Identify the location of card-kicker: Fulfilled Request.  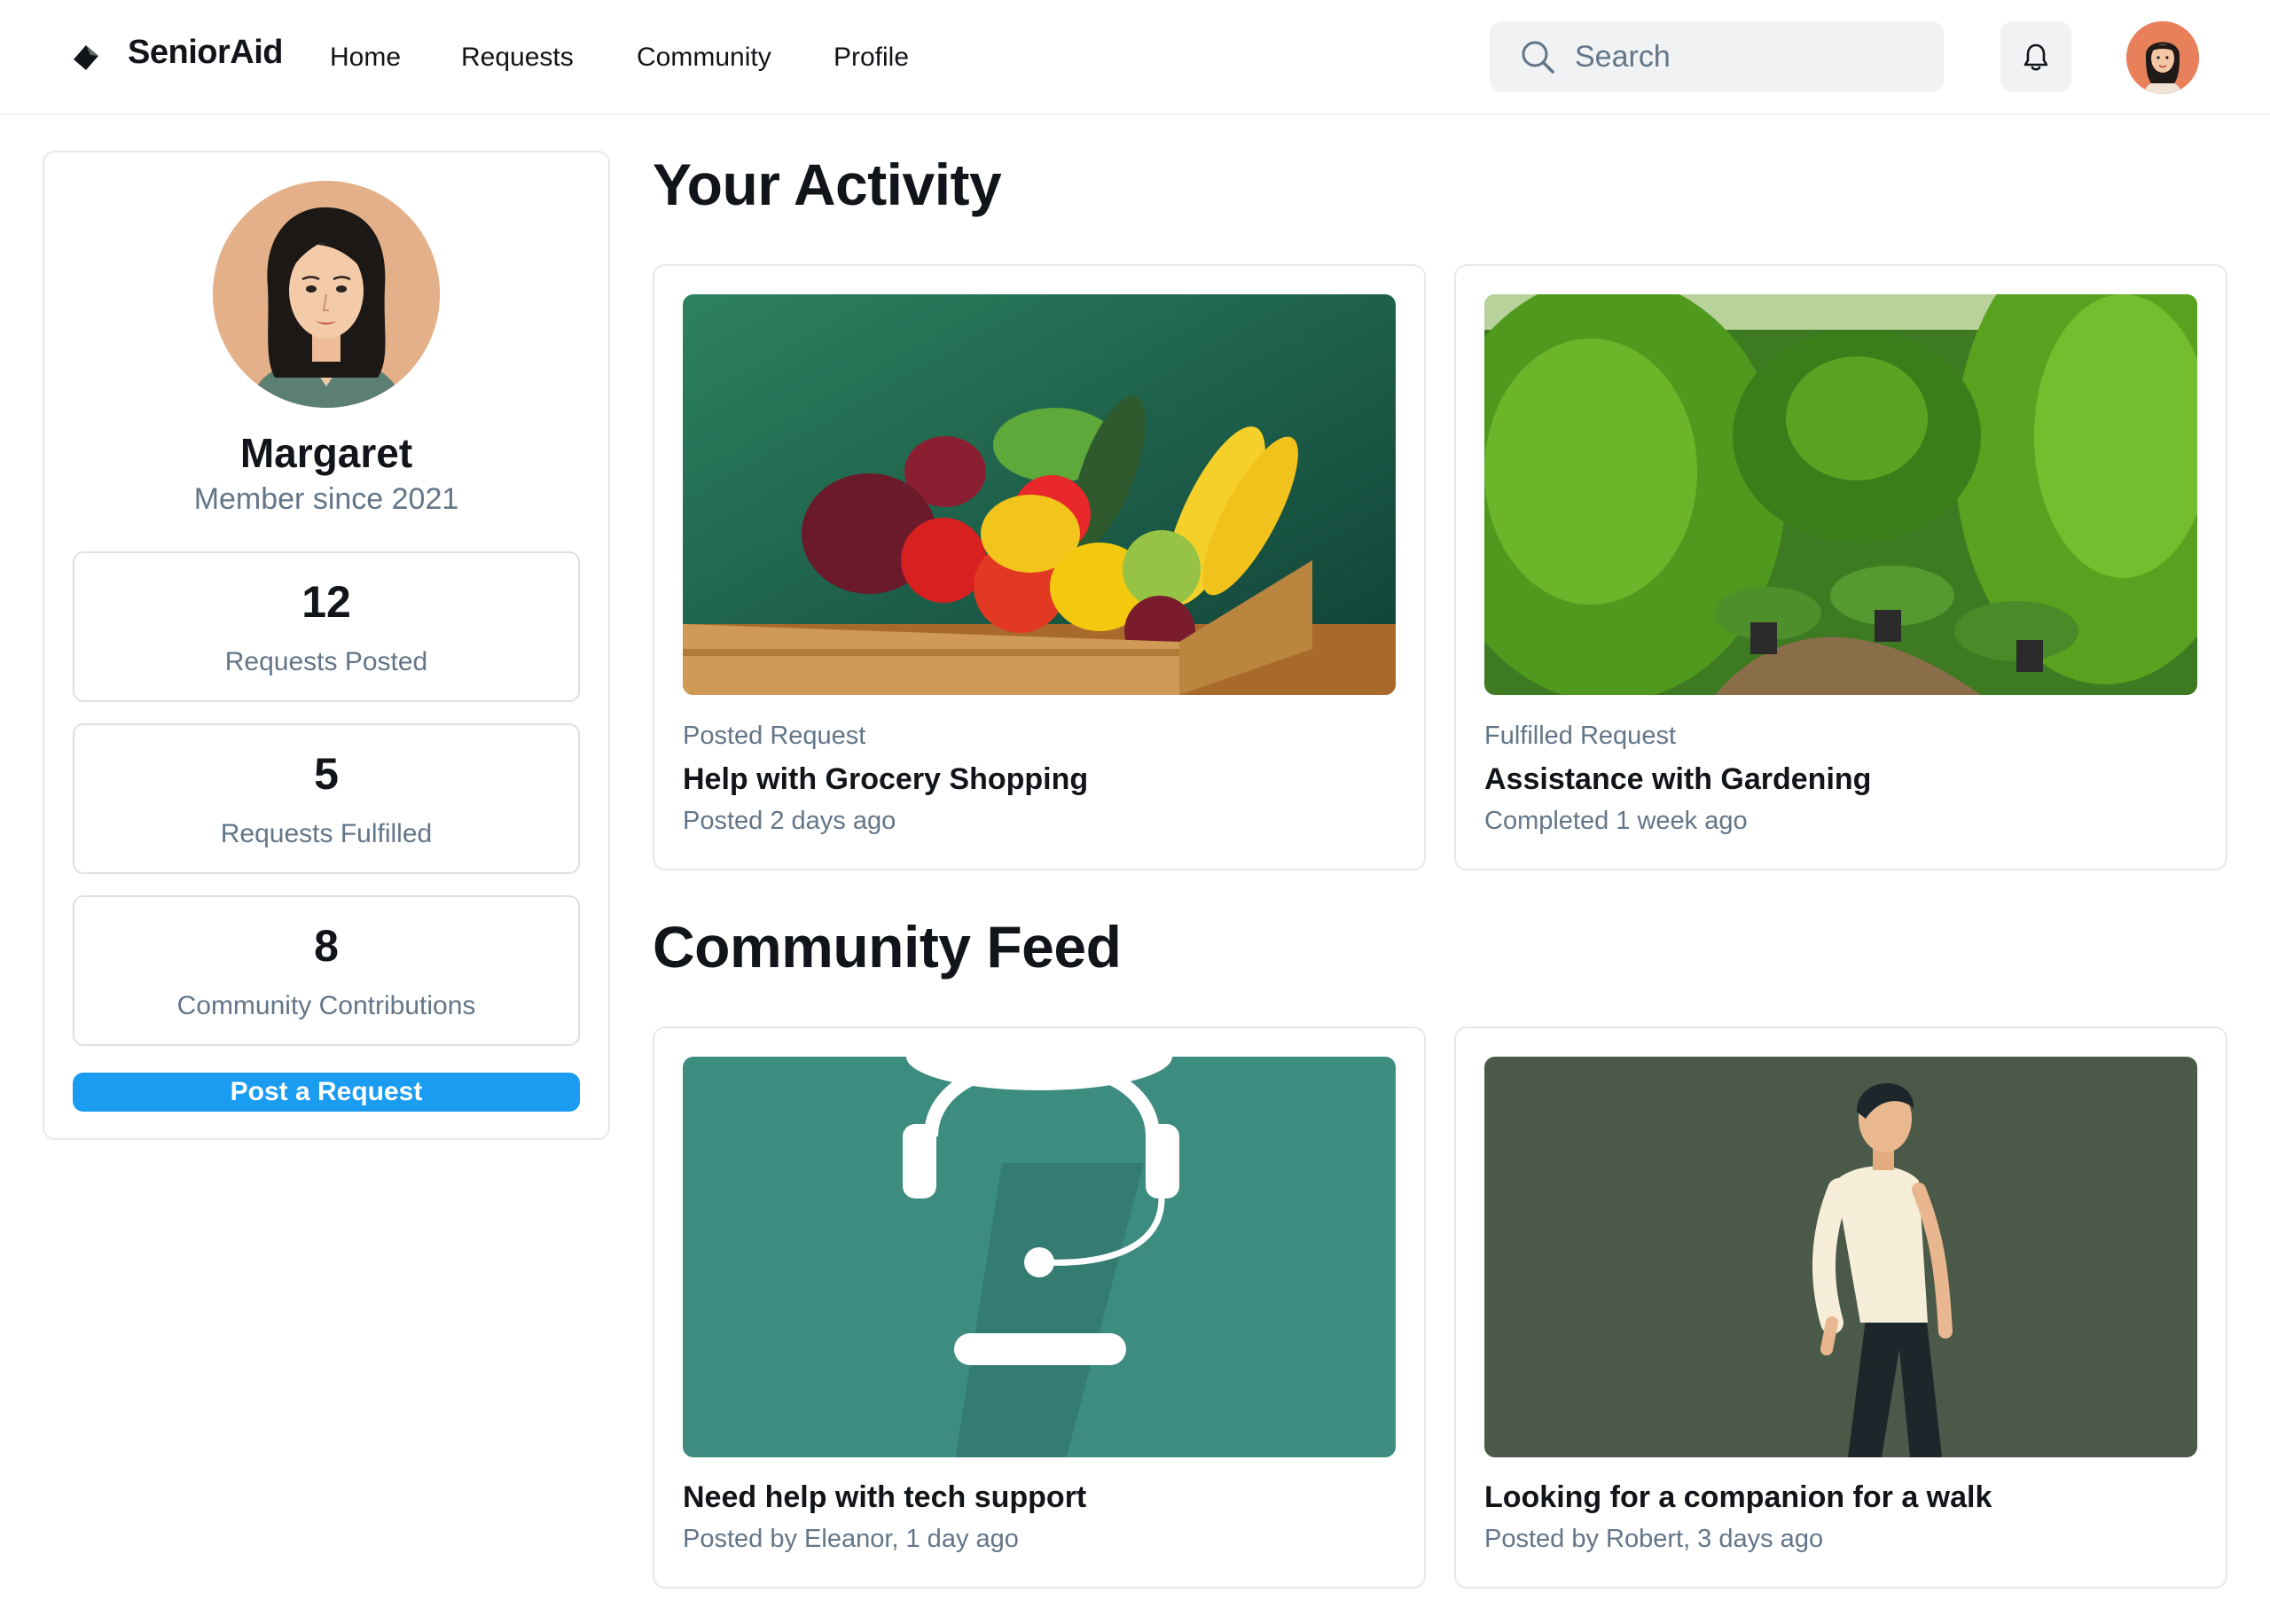
(1580, 736).